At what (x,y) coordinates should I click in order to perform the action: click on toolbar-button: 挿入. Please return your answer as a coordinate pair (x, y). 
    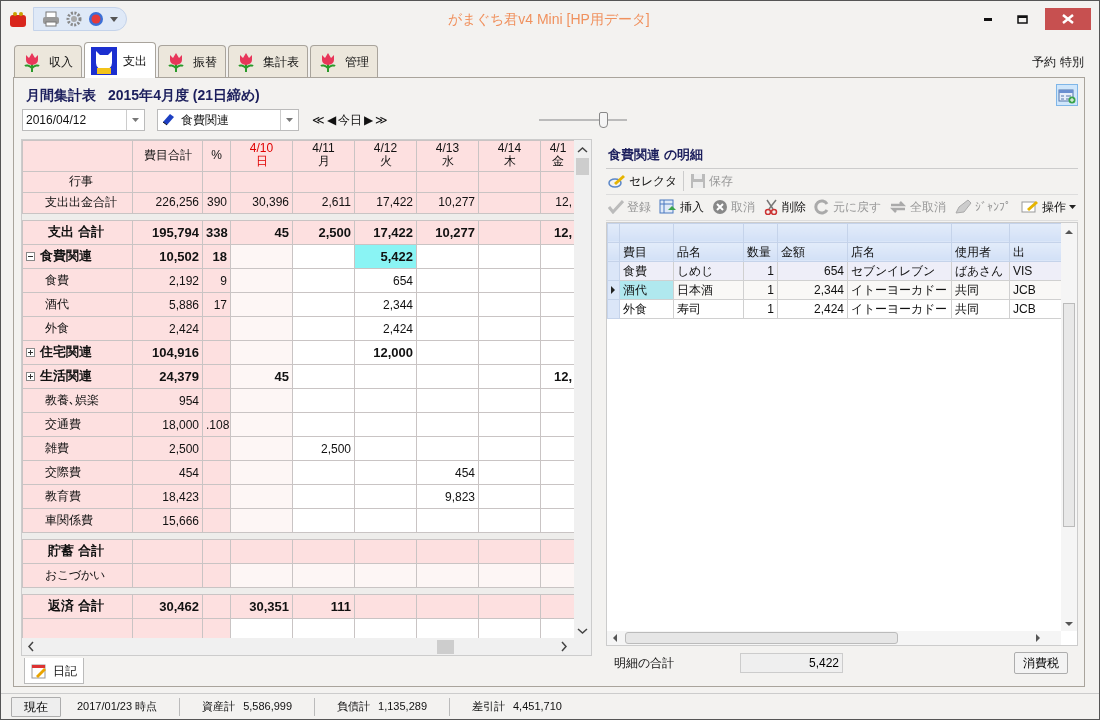
    Looking at the image, I should click on (681, 207).